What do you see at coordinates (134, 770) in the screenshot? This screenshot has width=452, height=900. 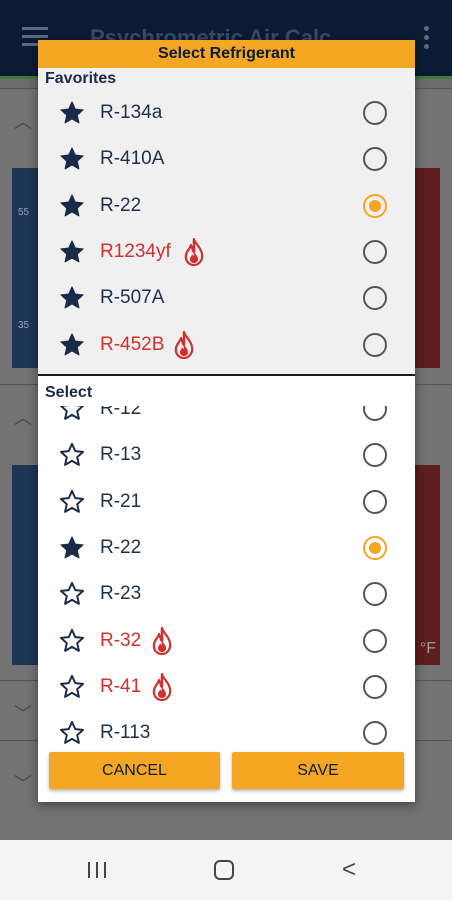 I see `cancel-button: CANCEL` at bounding box center [134, 770].